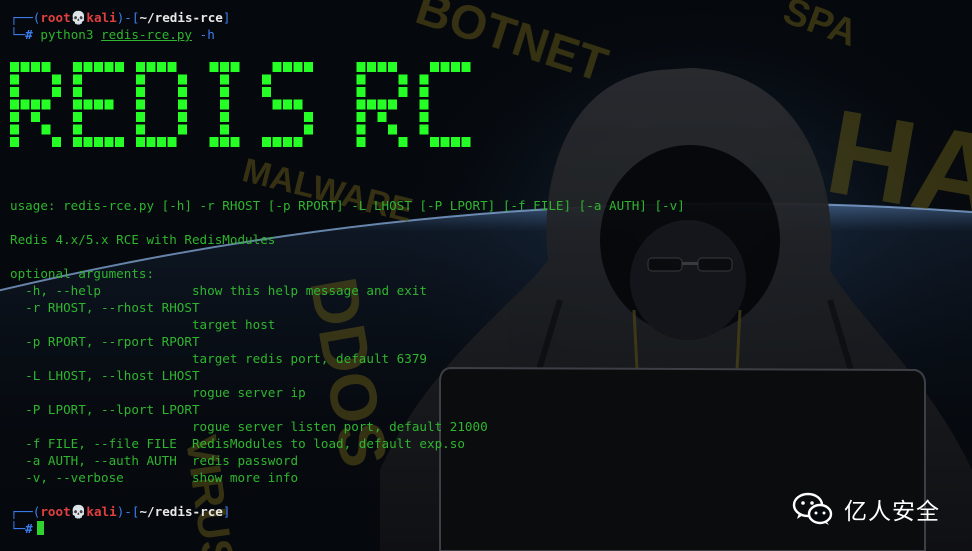 This screenshot has height=551, width=972. Describe the element at coordinates (29, 34) in the screenshot. I see `prompt-hash: #` at that location.